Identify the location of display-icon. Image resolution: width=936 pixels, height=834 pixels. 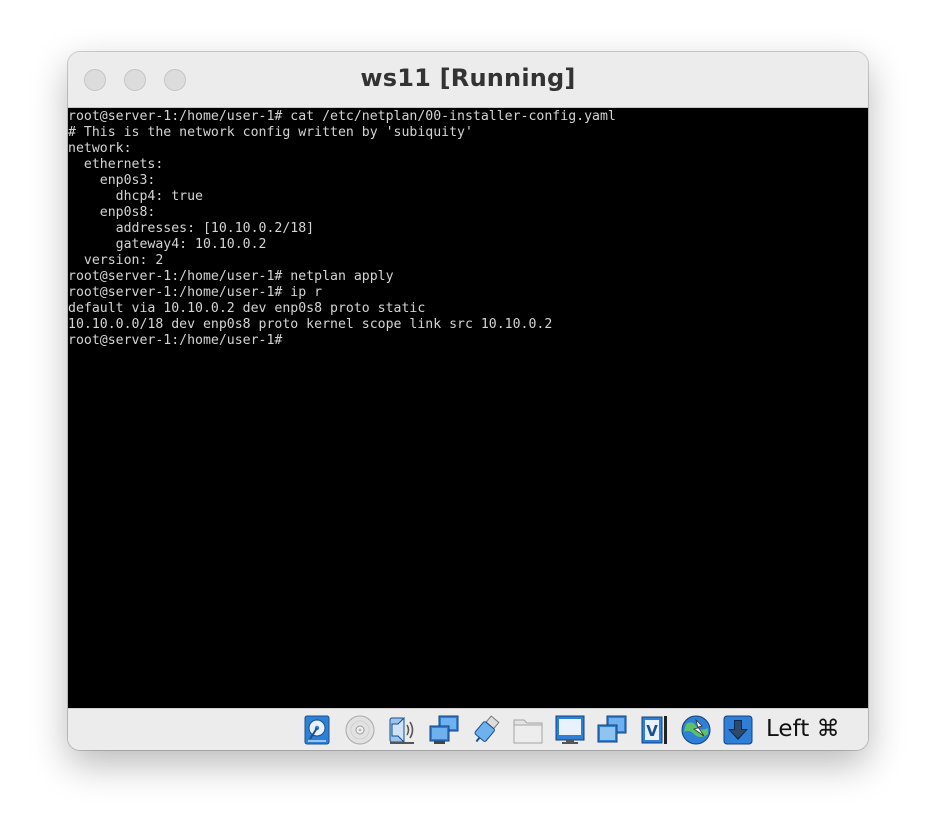
(570, 730).